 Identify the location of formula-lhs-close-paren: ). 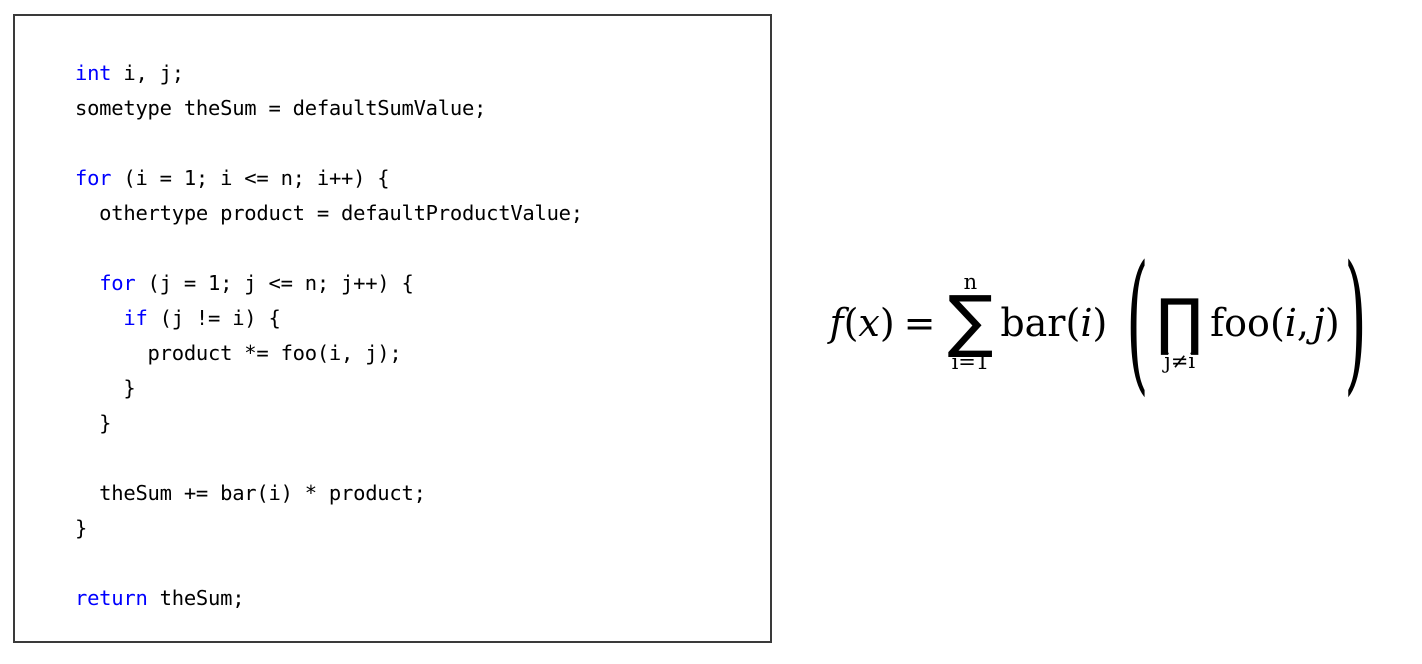
(887, 322).